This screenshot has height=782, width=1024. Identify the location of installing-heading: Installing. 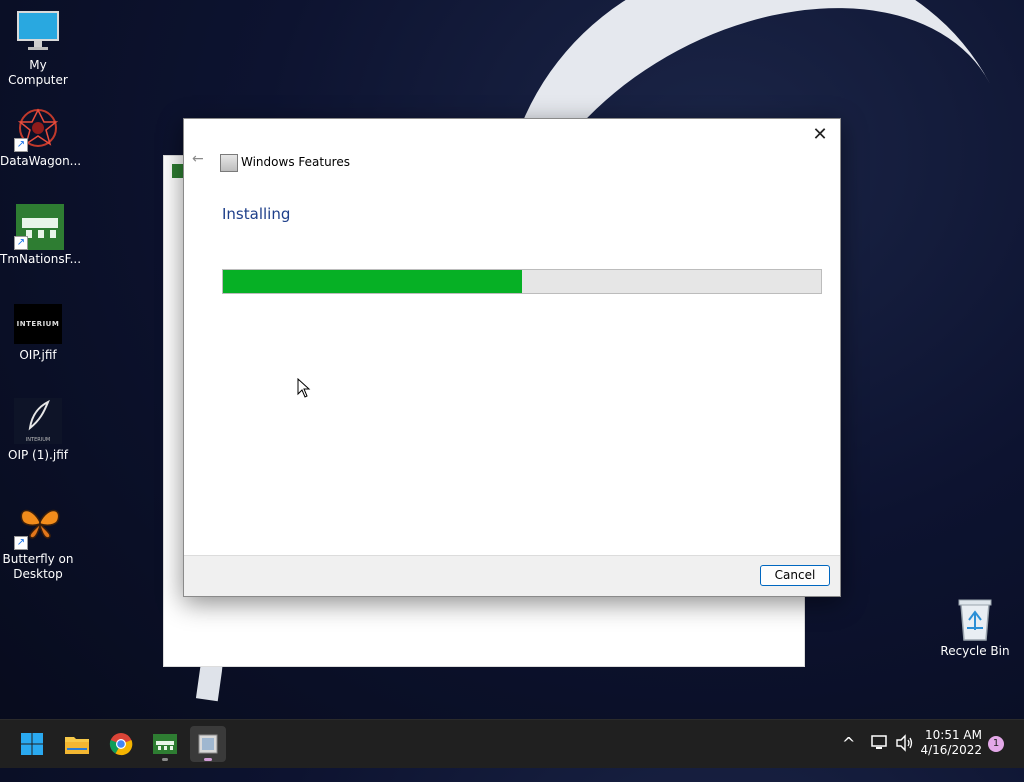
(256, 214).